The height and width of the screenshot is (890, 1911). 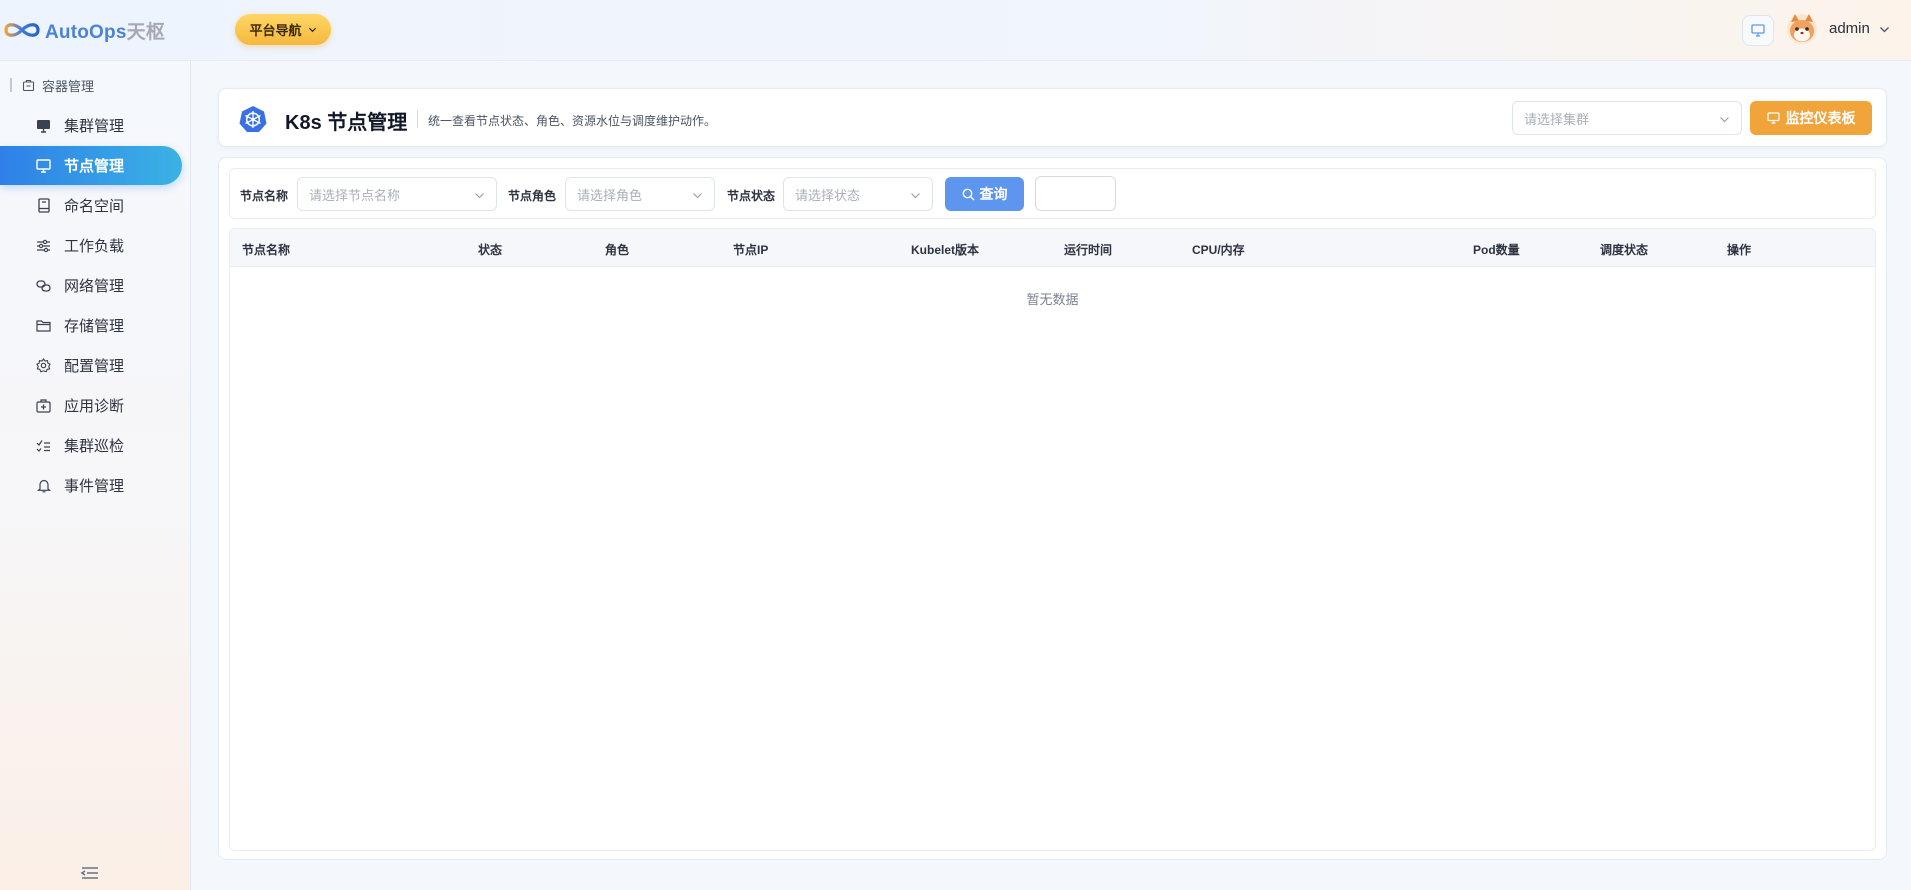 I want to click on sidebar-item-nodes: 节点管理, so click(x=91, y=165).